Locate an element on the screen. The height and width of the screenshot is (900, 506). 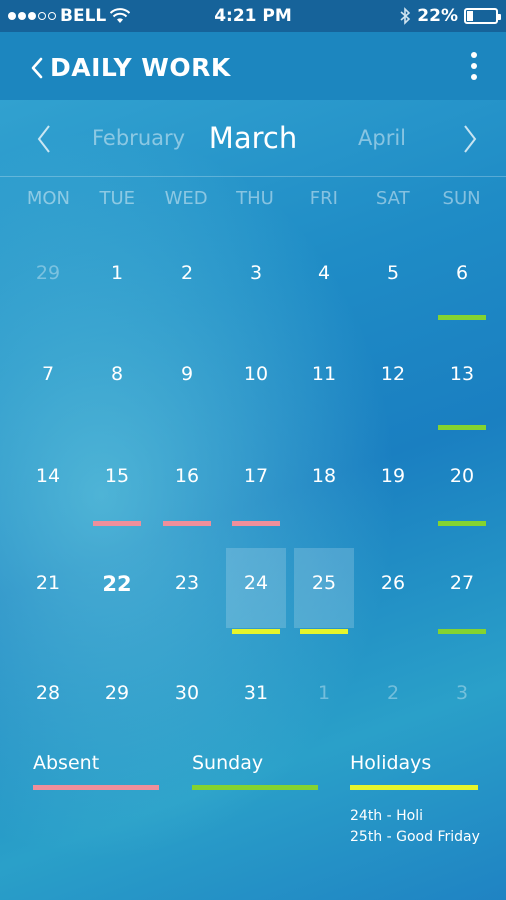
calendar-day: 11 is located at coordinates (324, 381).